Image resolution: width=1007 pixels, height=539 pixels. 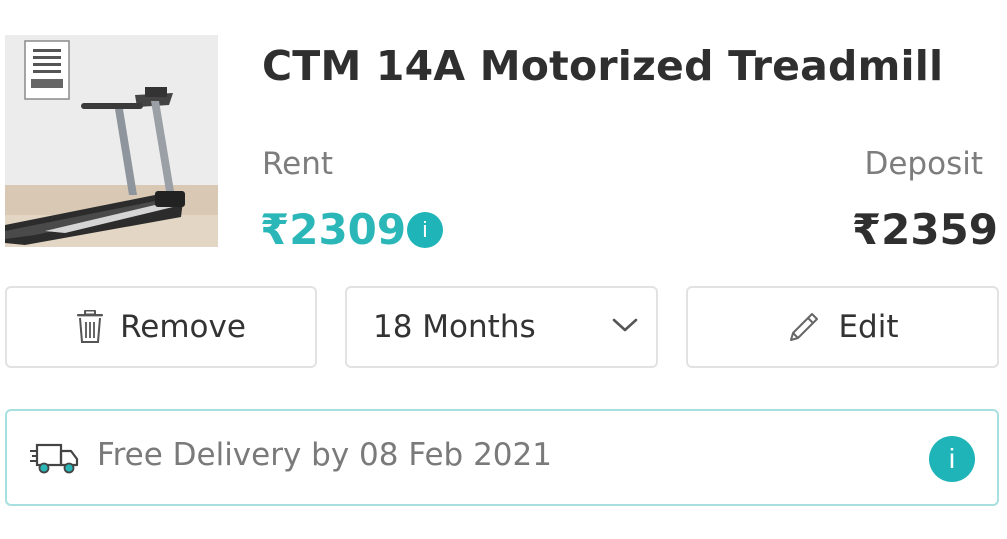 I want to click on remove-button: Remove, so click(x=161, y=327).